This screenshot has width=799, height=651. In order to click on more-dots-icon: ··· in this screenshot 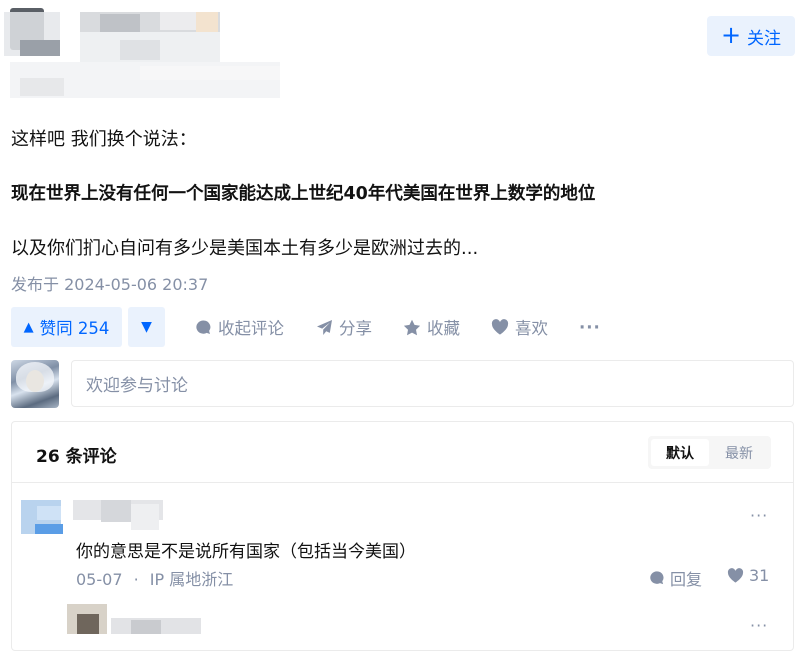, I will do `click(590, 327)`.